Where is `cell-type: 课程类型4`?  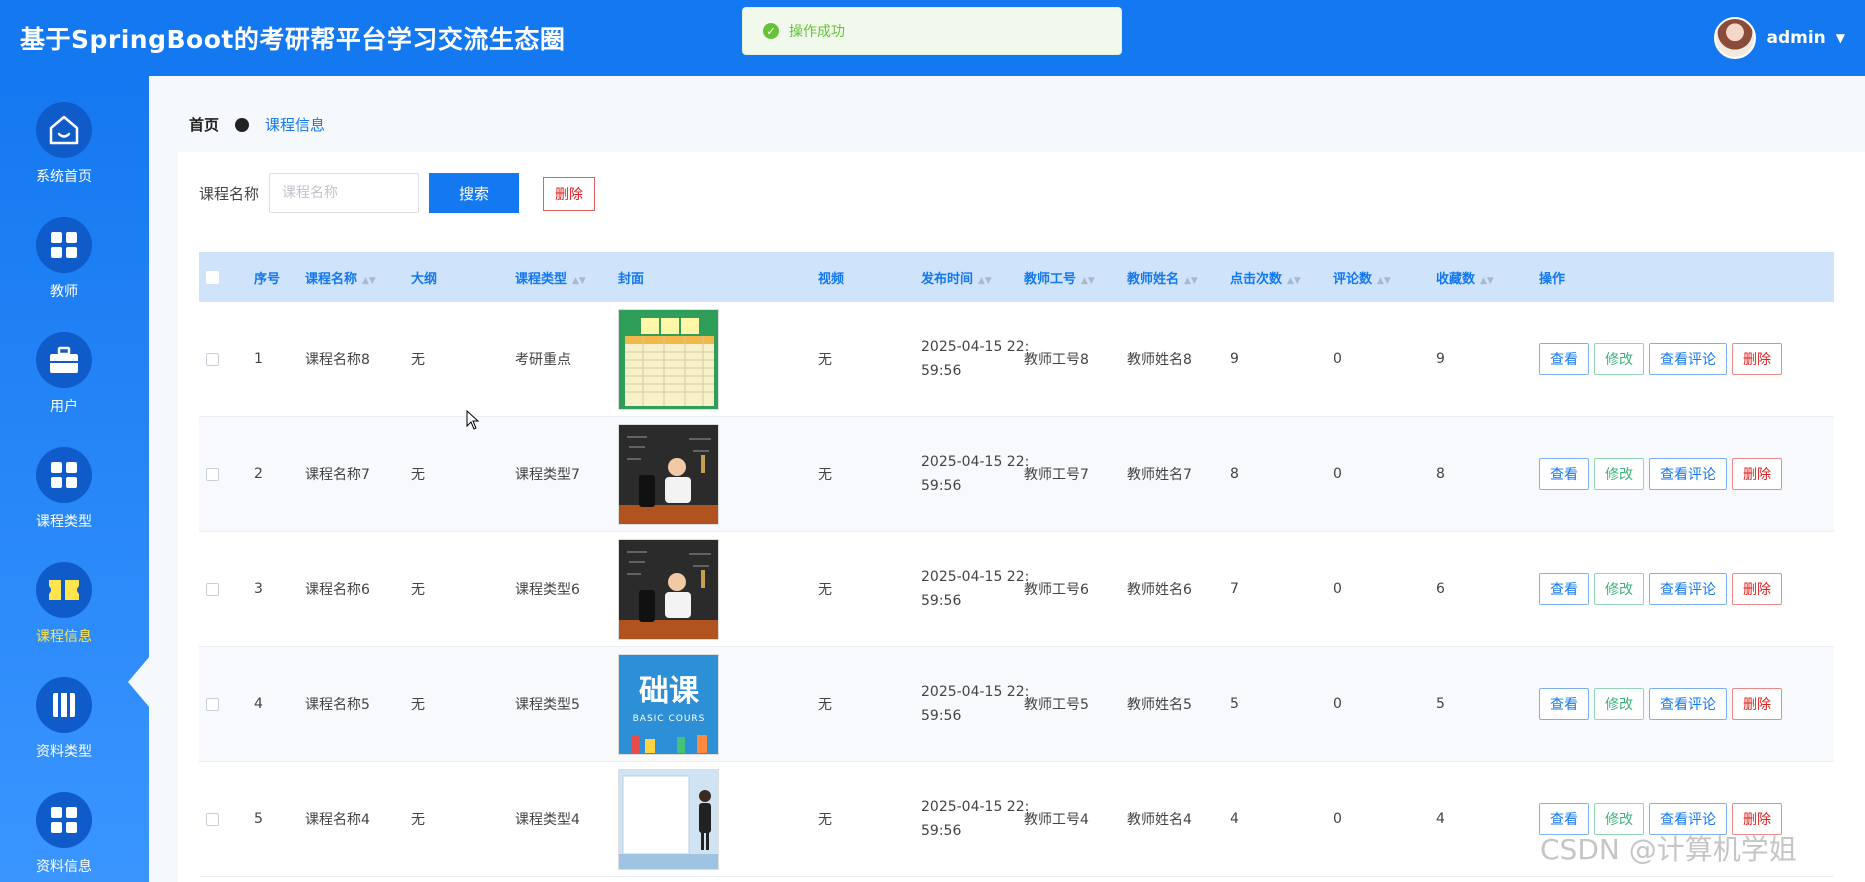 cell-type: 课程类型4 is located at coordinates (547, 820).